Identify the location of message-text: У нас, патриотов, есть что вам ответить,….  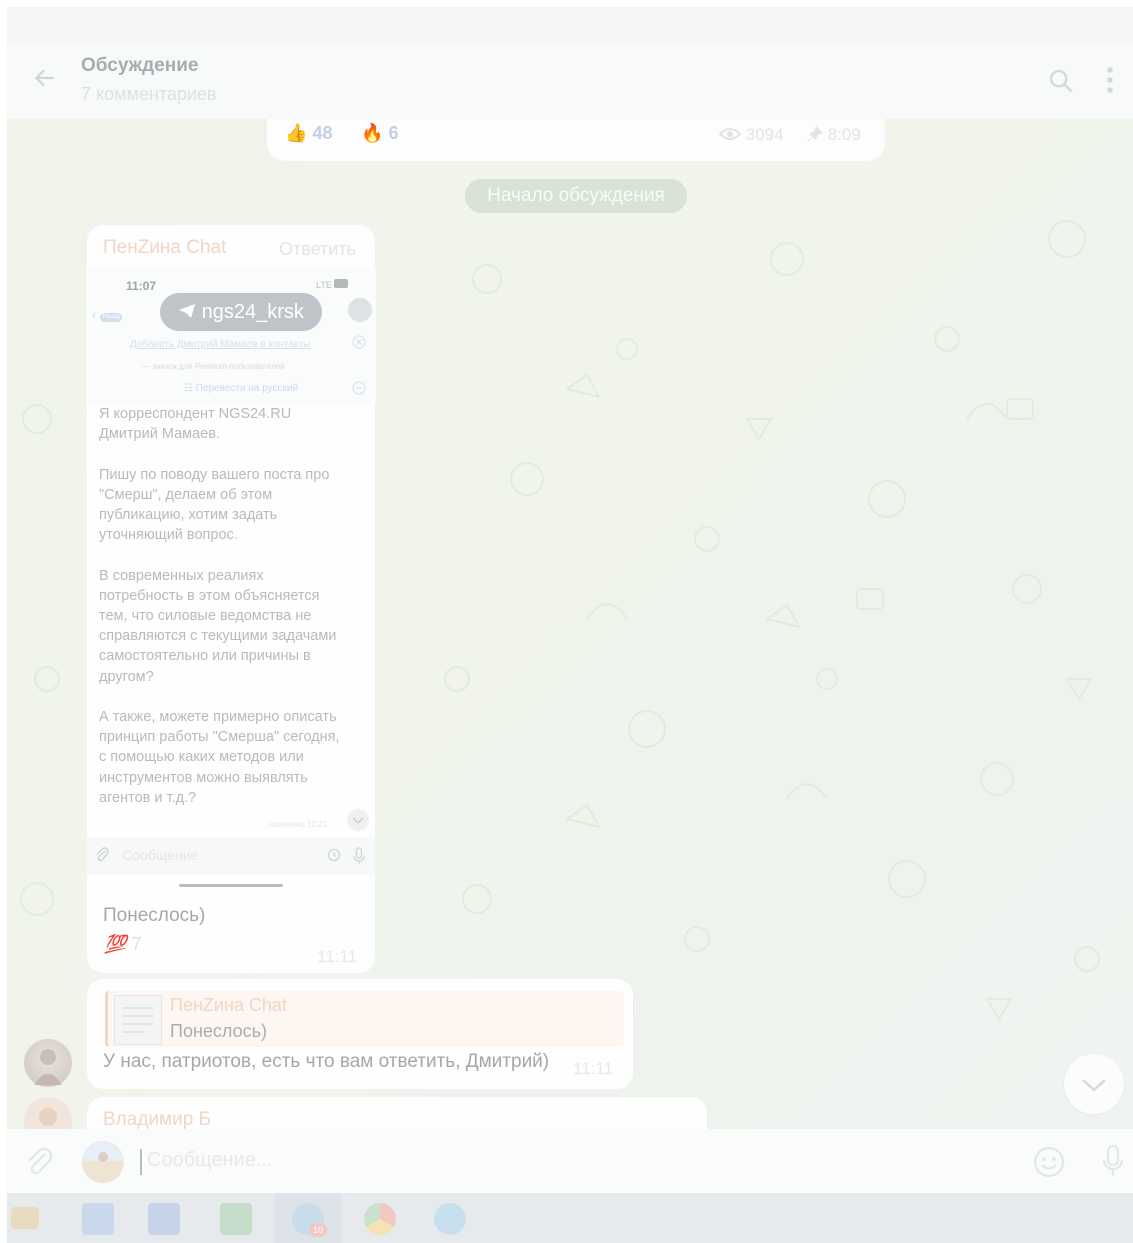
(326, 1061).